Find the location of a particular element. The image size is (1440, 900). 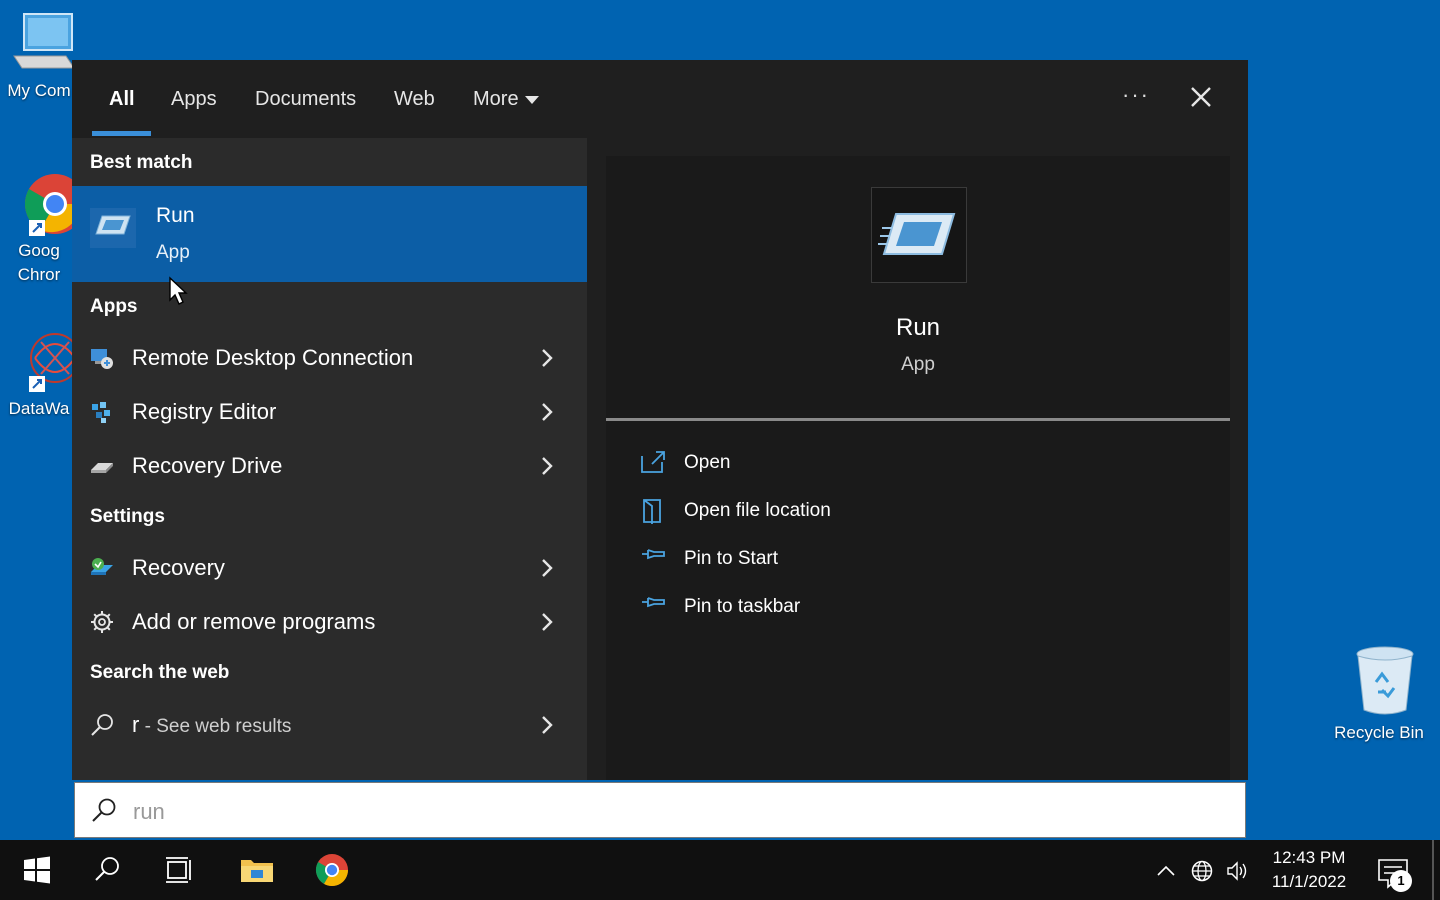

result-label: Remote Desktop Connection is located at coordinates (273, 357).